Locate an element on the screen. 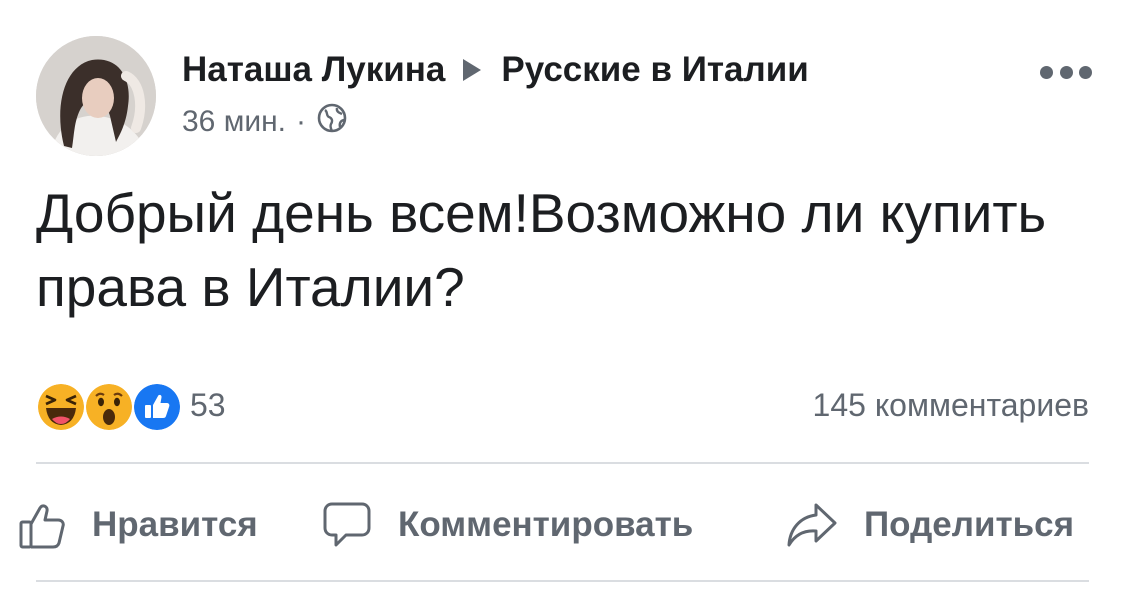 The width and height of the screenshot is (1125, 605). more-options-button is located at coordinates (1066, 72).